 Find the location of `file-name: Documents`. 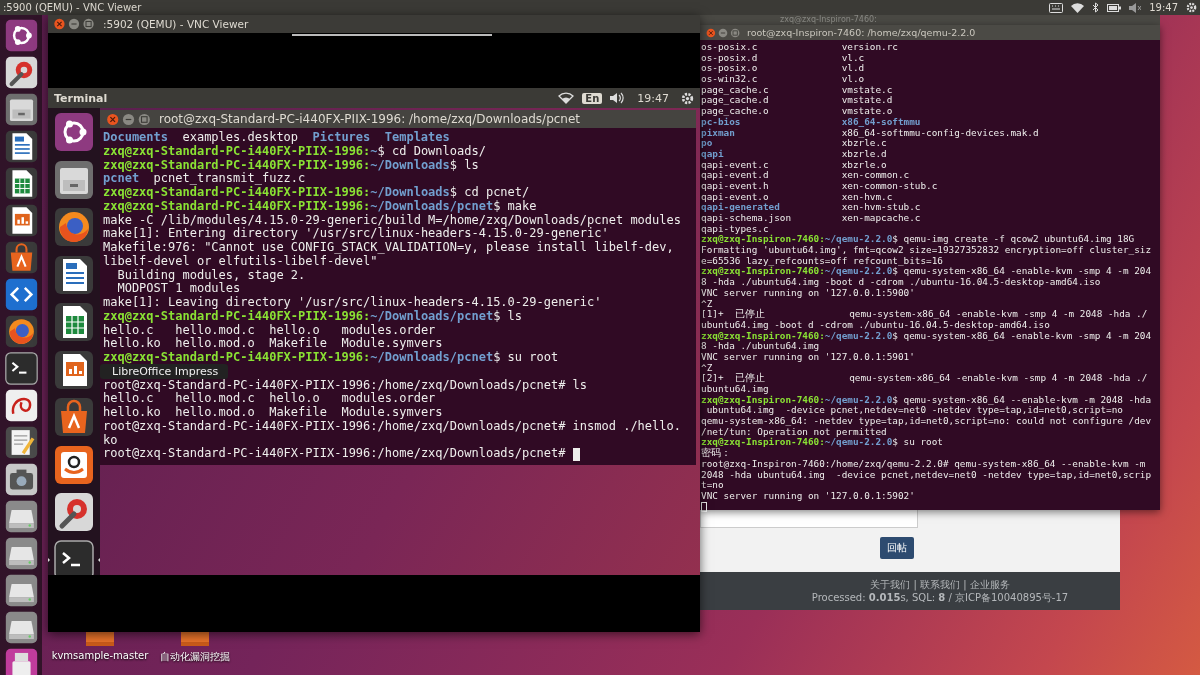

file-name: Documents is located at coordinates (136, 137).